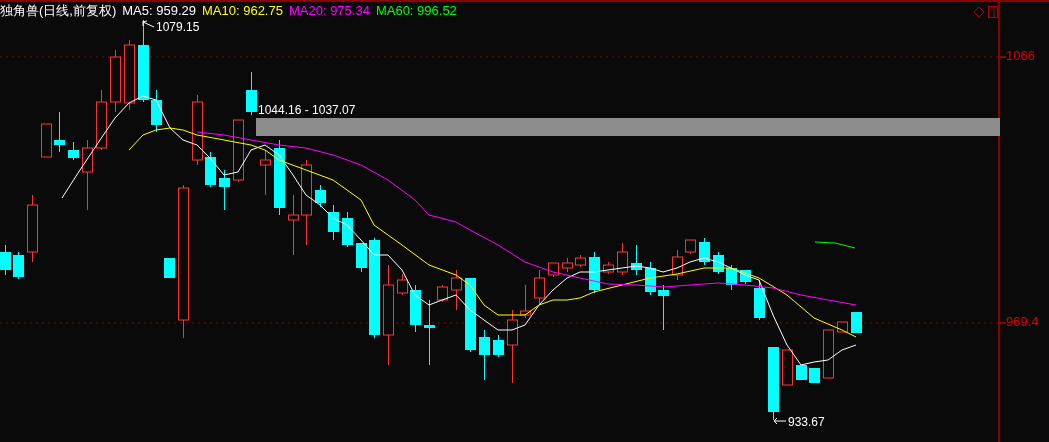  Describe the element at coordinates (780, 421) in the screenshot. I see `low-pointer-icon` at that location.